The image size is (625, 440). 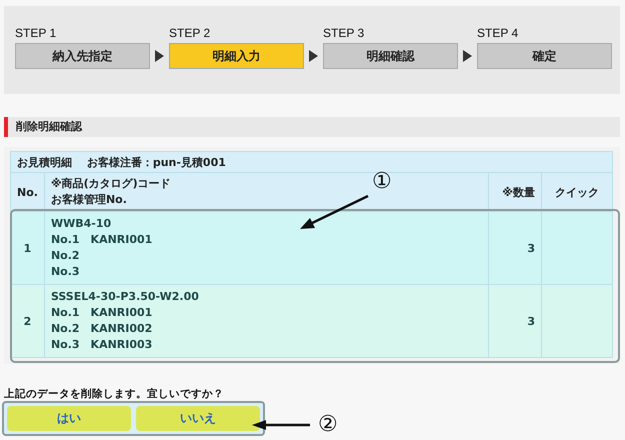 What do you see at coordinates (190, 33) in the screenshot?
I see `step-label: STEP 2` at bounding box center [190, 33].